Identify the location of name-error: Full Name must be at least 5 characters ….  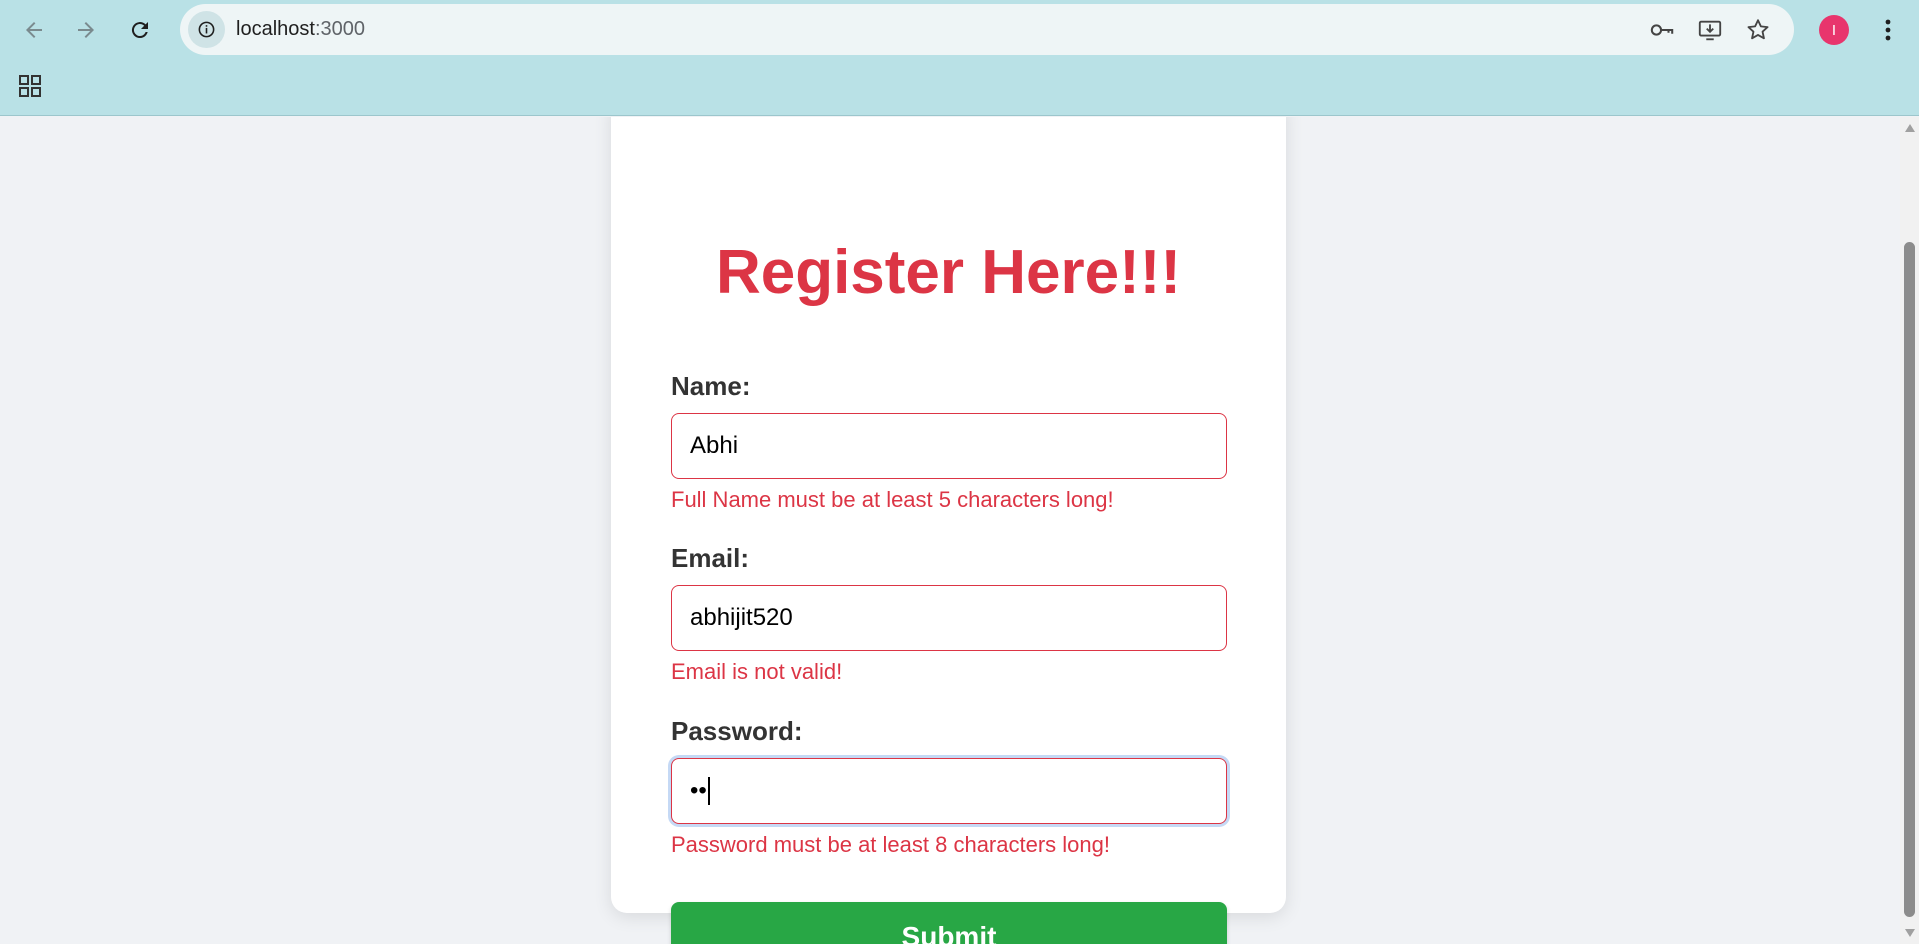
(892, 499).